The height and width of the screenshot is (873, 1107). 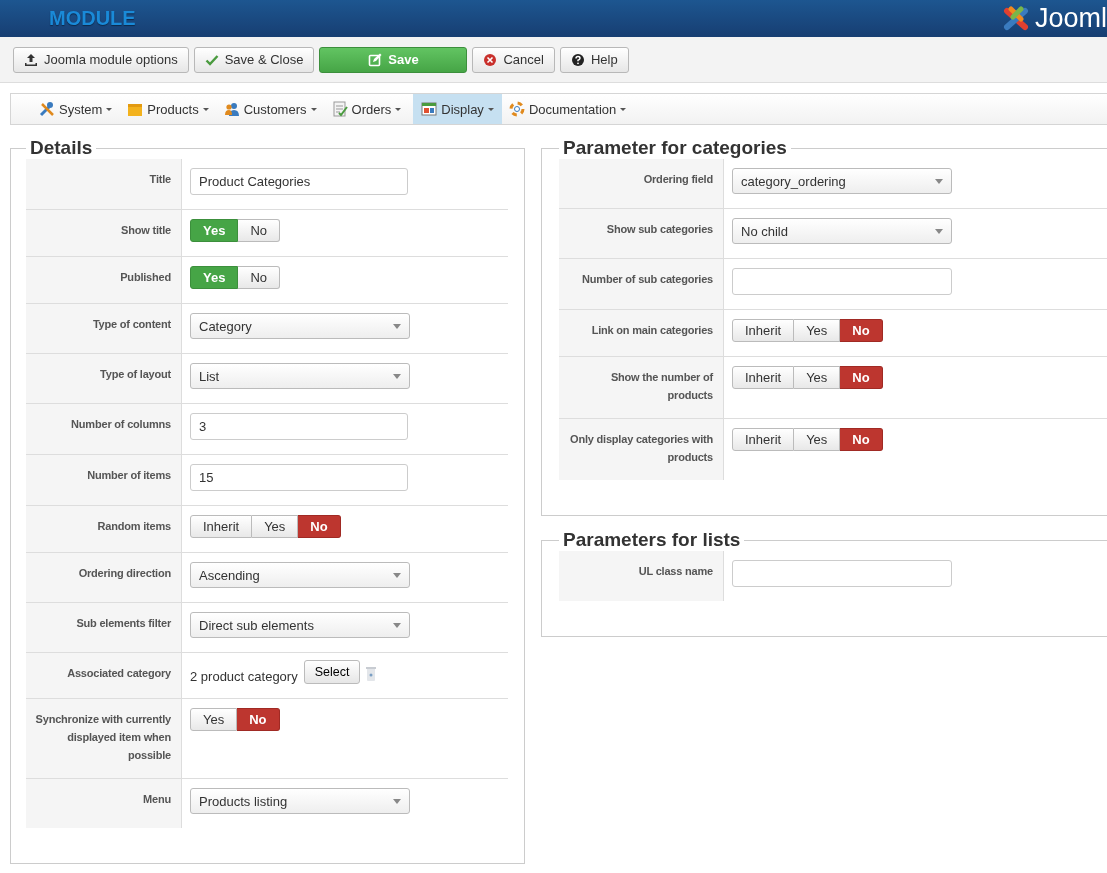 I want to click on select-button: Select, so click(x=332, y=672).